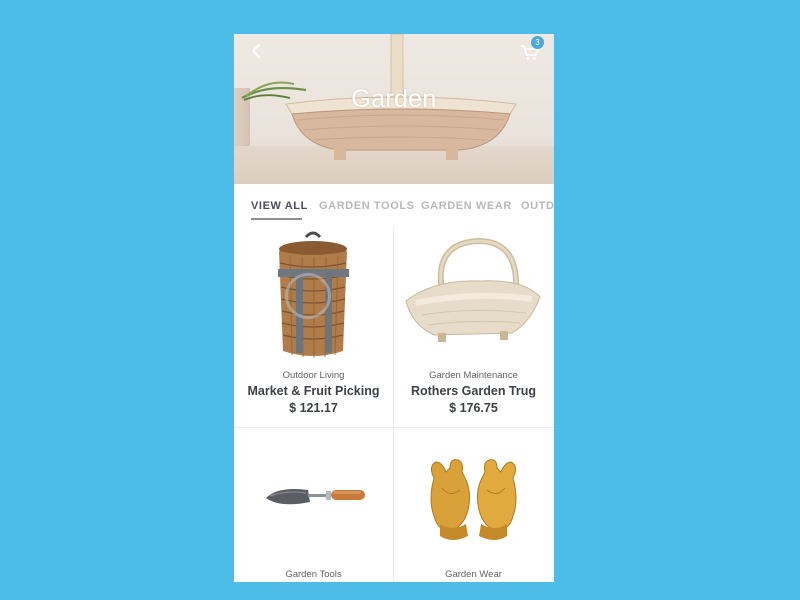  What do you see at coordinates (279, 206) in the screenshot?
I see `tab-view-all: VIEW ALL` at bounding box center [279, 206].